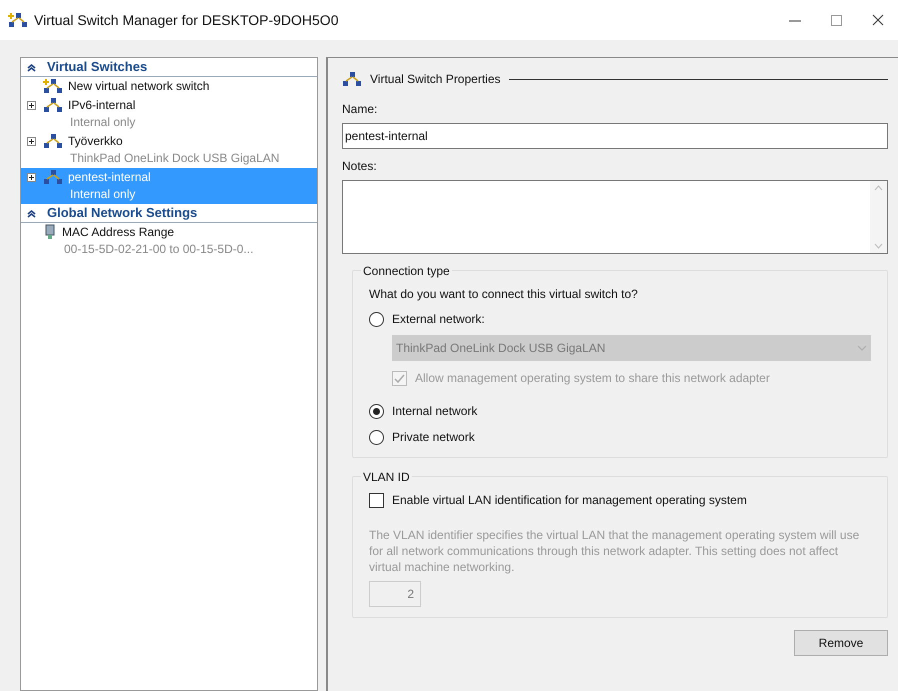  I want to click on tree-item: IPv6-internal Internal only, so click(169, 114).